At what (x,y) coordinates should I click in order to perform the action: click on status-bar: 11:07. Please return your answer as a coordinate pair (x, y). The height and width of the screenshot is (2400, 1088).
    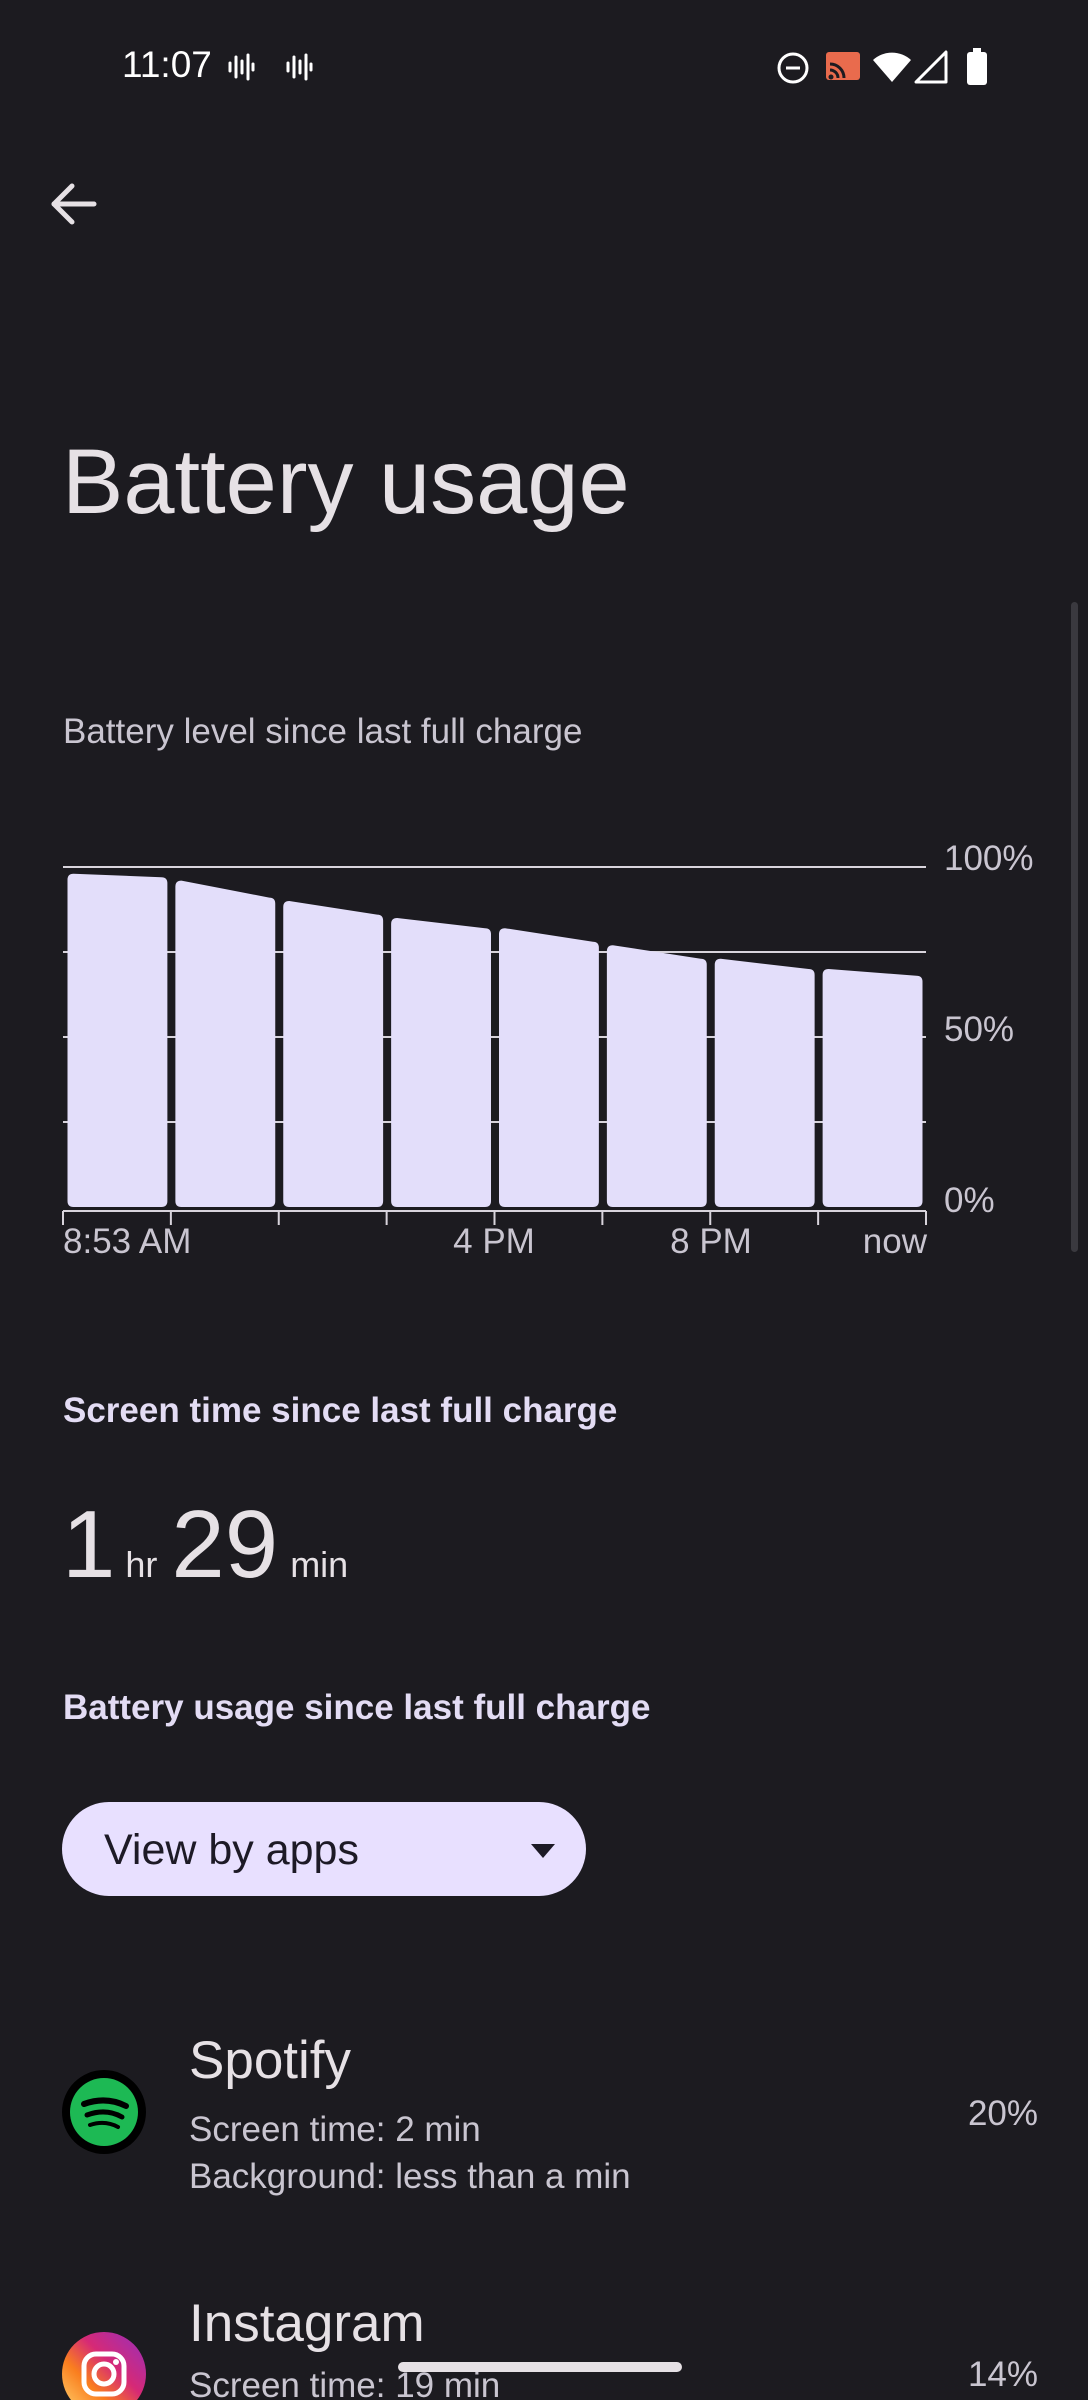
    Looking at the image, I should click on (544, 65).